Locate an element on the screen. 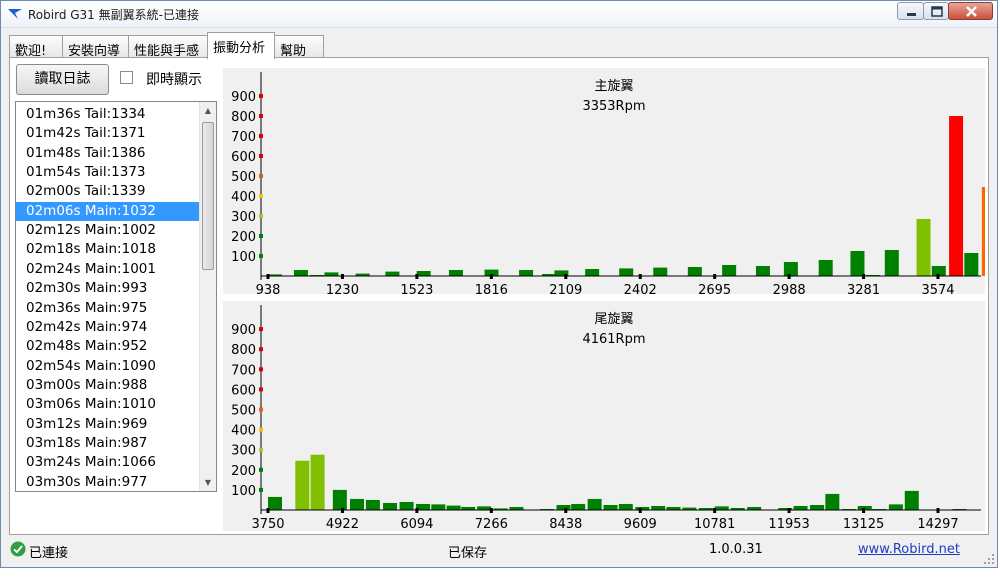  tail-rotor-y-tick-label: 900 is located at coordinates (243, 330).